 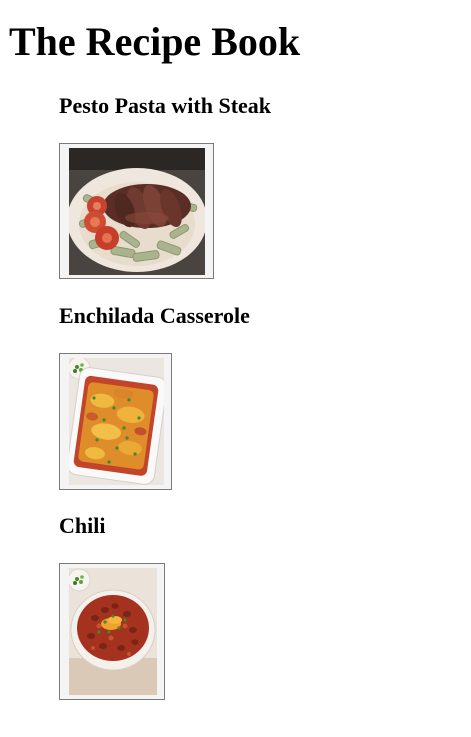 I want to click on page-title: The Recipe Book, so click(x=155, y=41).